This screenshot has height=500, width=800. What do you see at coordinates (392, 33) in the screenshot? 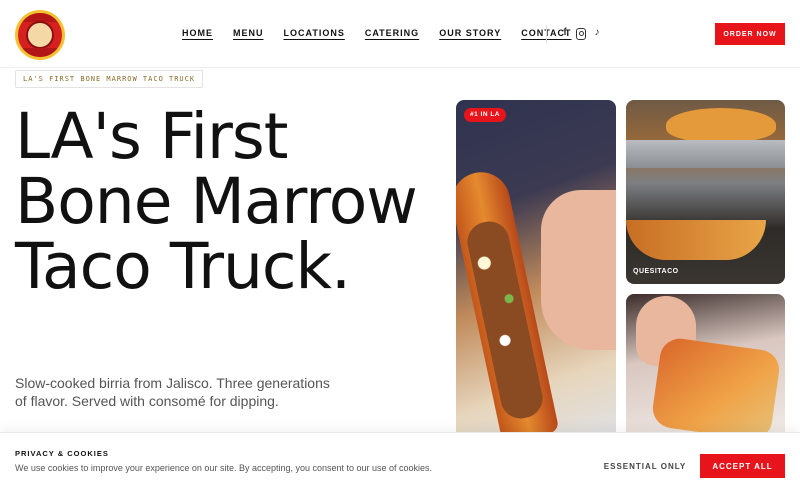
I see `nav-catering: CATERING` at bounding box center [392, 33].